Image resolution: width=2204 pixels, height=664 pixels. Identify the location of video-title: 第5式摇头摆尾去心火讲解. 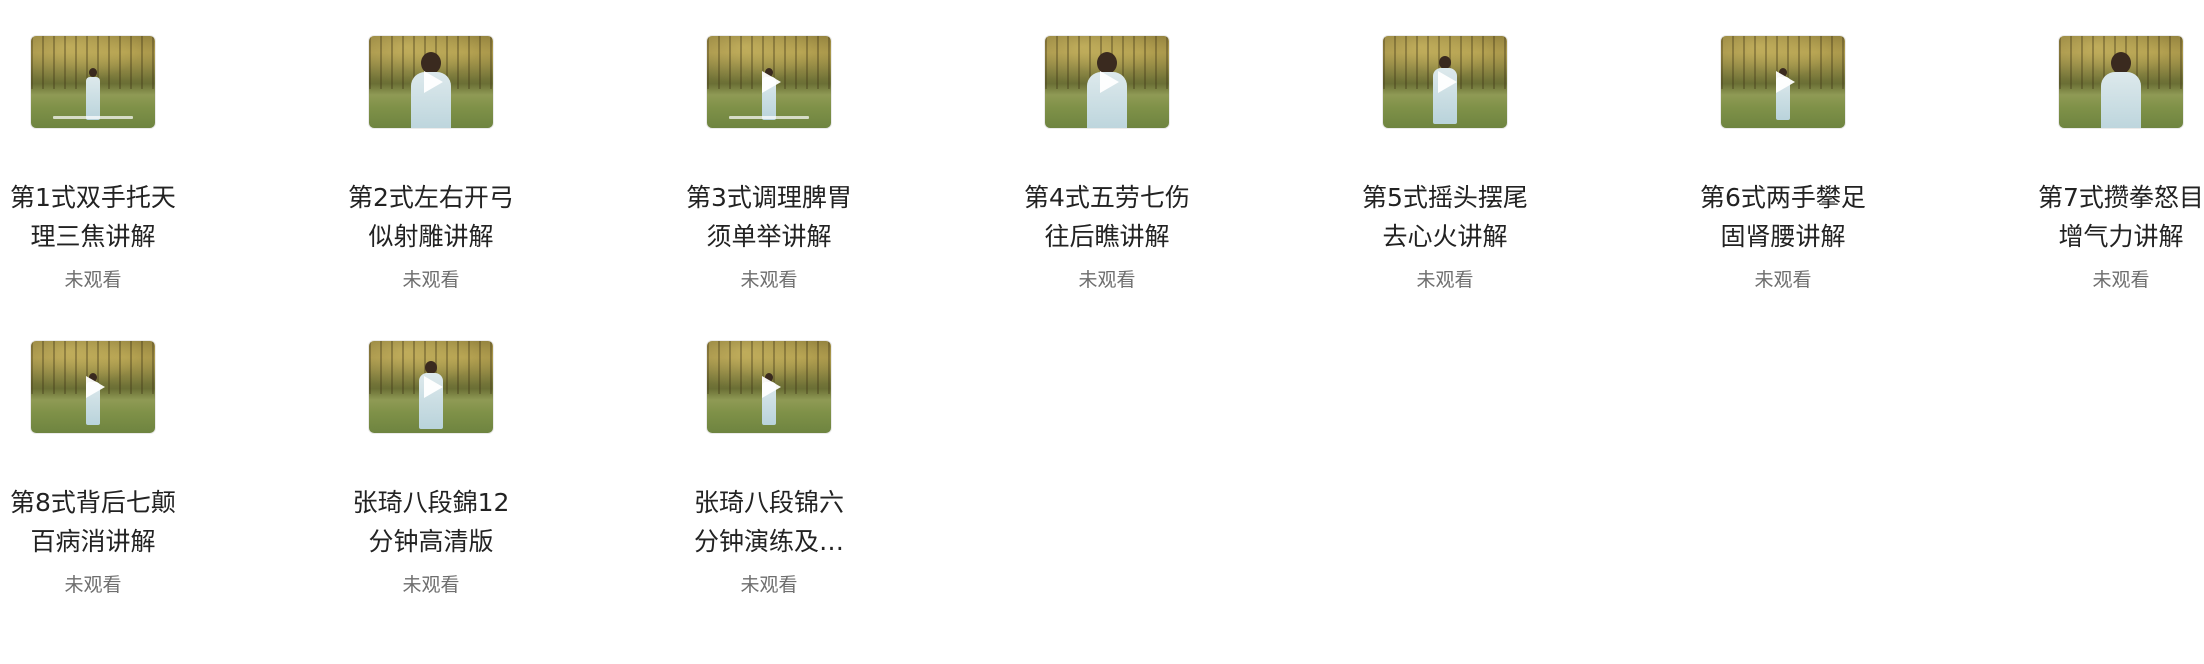
(1445, 217).